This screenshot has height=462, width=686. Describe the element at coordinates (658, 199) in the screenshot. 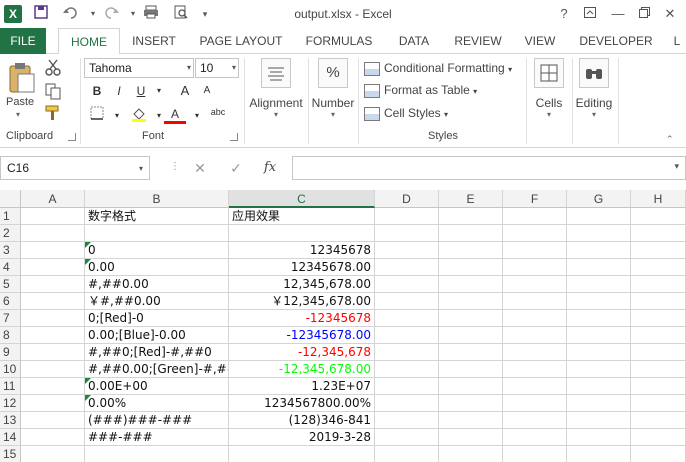

I see `column-header-h: H` at that location.